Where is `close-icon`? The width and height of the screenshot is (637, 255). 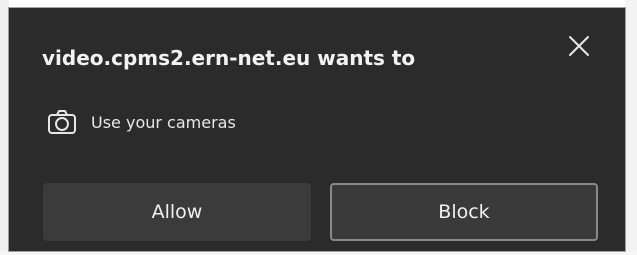
close-icon is located at coordinates (579, 46).